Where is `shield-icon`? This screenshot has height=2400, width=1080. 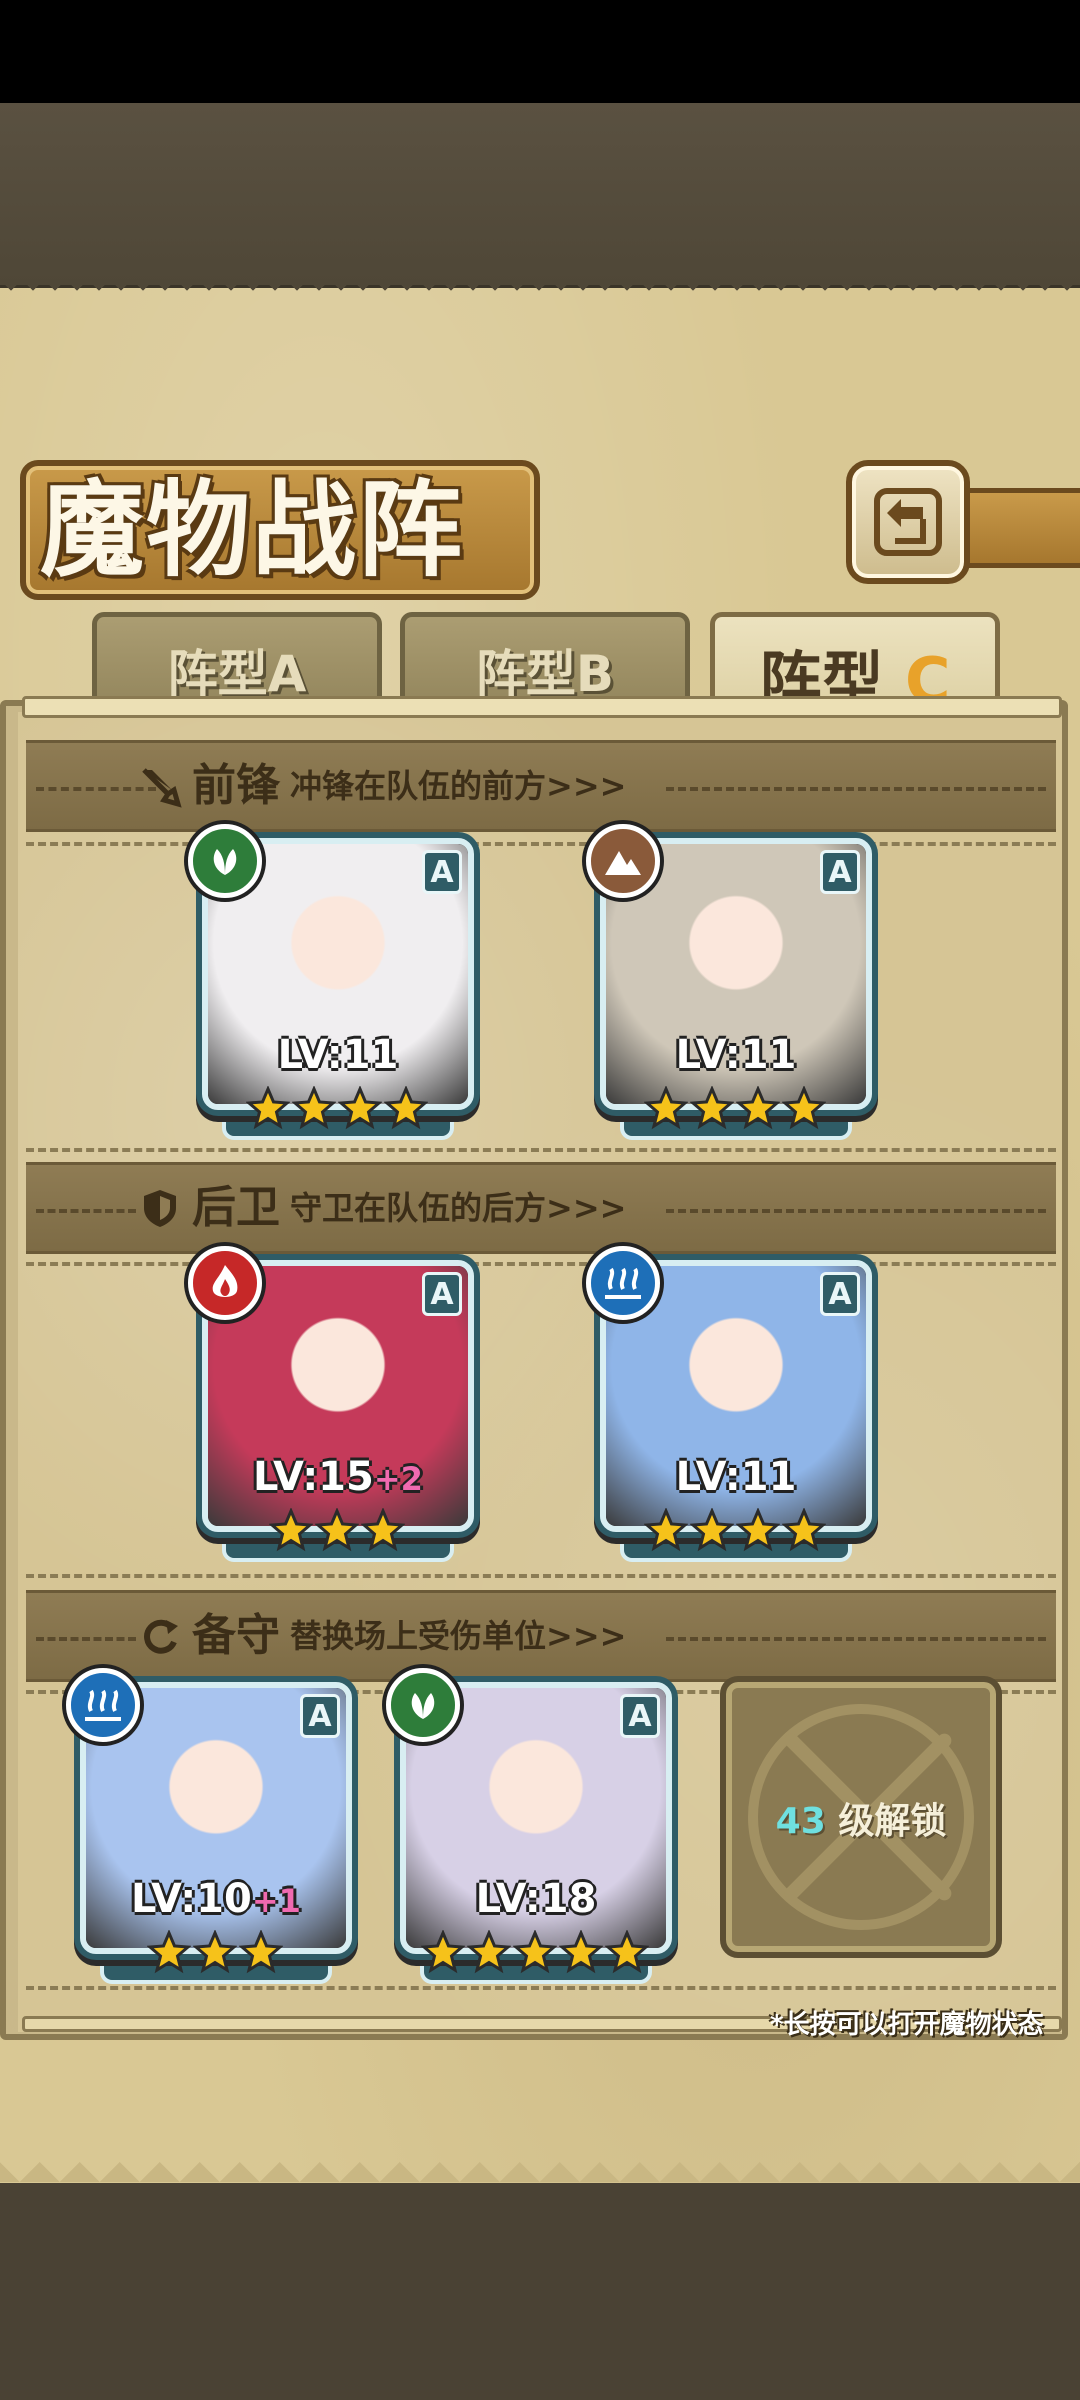 shield-icon is located at coordinates (160, 1208).